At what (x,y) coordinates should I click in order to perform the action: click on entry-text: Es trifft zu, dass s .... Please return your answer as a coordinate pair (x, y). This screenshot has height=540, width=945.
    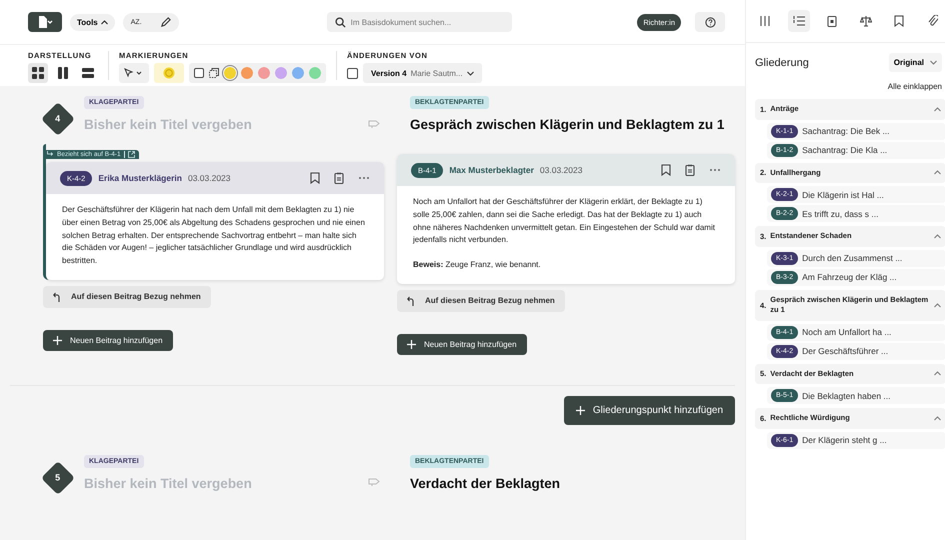
    Looking at the image, I should click on (840, 213).